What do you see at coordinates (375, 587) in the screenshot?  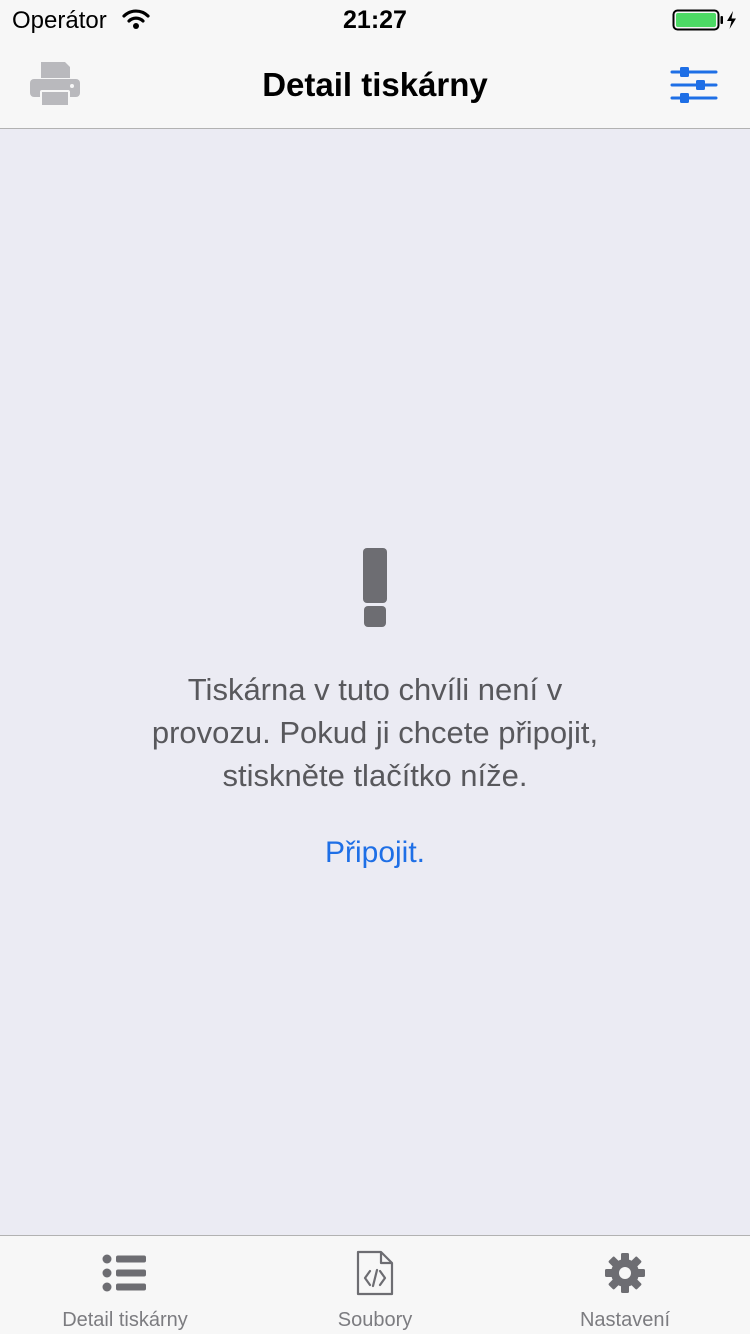 I see `exclamation-icon` at bounding box center [375, 587].